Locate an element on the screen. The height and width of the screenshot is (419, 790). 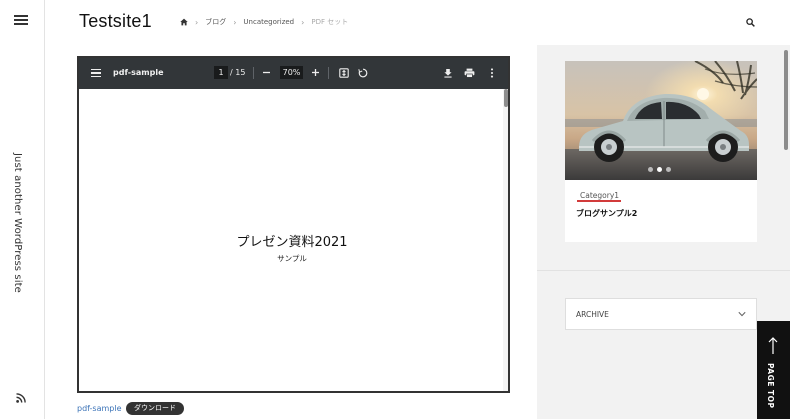
print-icon is located at coordinates (469, 72).